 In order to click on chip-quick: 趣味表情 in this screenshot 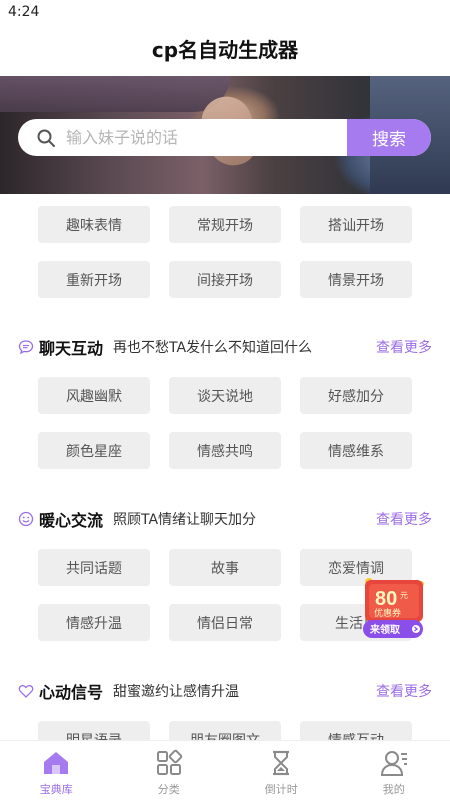, I will do `click(94, 224)`.